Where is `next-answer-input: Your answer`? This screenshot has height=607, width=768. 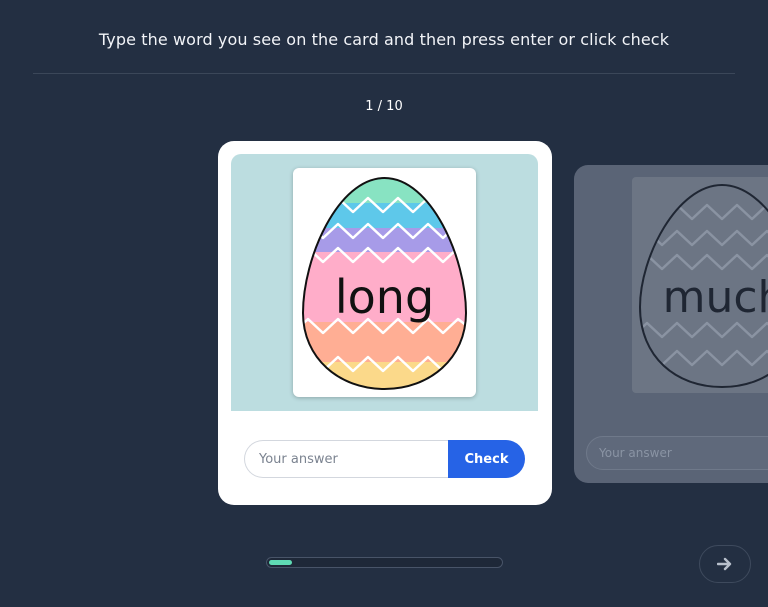
next-answer-input: Your answer is located at coordinates (677, 453).